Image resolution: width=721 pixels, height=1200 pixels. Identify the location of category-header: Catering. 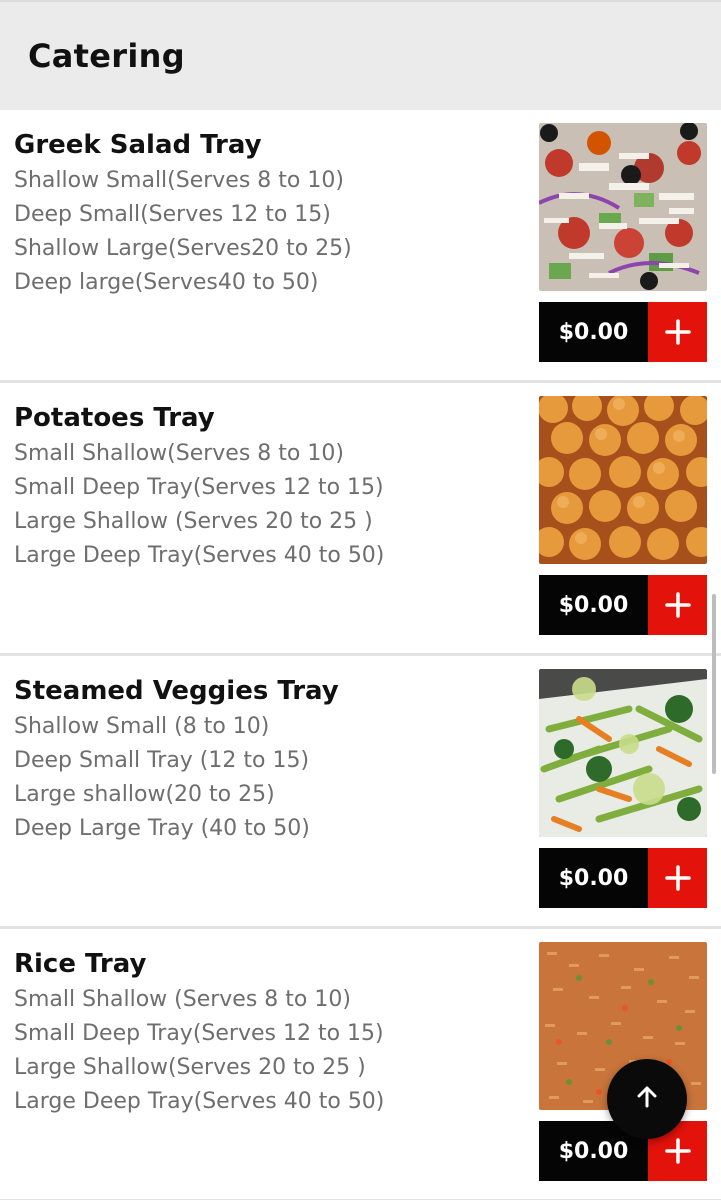
(360, 55).